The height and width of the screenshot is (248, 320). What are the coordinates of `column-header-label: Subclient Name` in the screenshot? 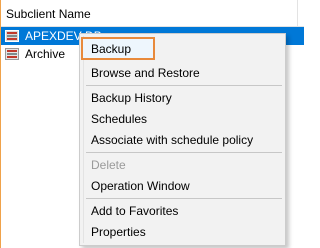 It's located at (48, 14).